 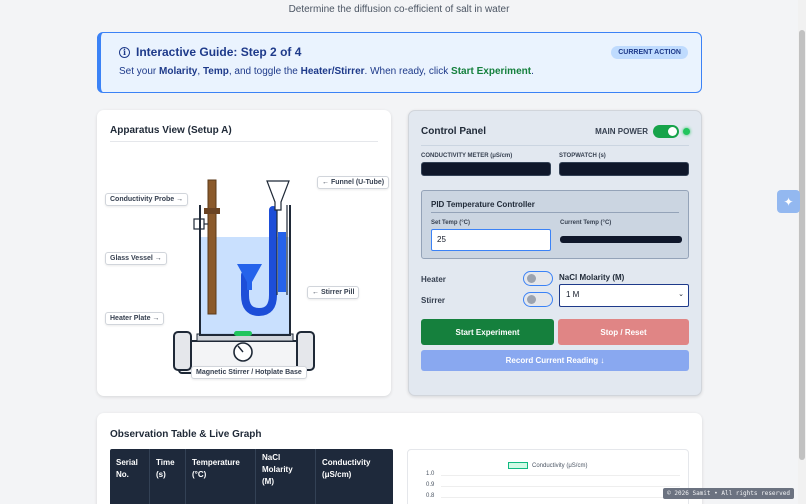 I want to click on label-conductivity-probe: Conductivity Probe →, so click(x=147, y=199).